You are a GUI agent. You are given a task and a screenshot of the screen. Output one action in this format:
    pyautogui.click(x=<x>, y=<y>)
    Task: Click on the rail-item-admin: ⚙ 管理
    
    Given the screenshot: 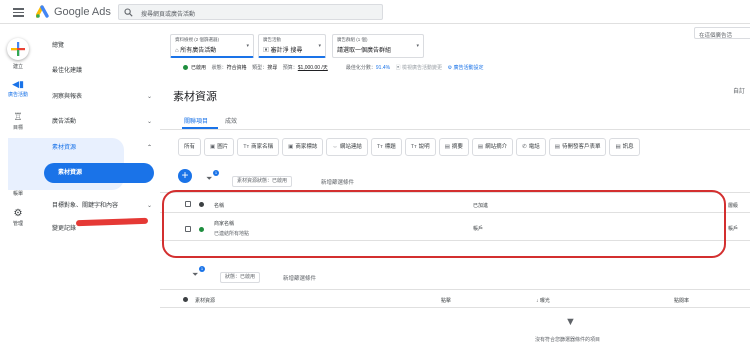 What is the action you would take?
    pyautogui.click(x=18, y=217)
    